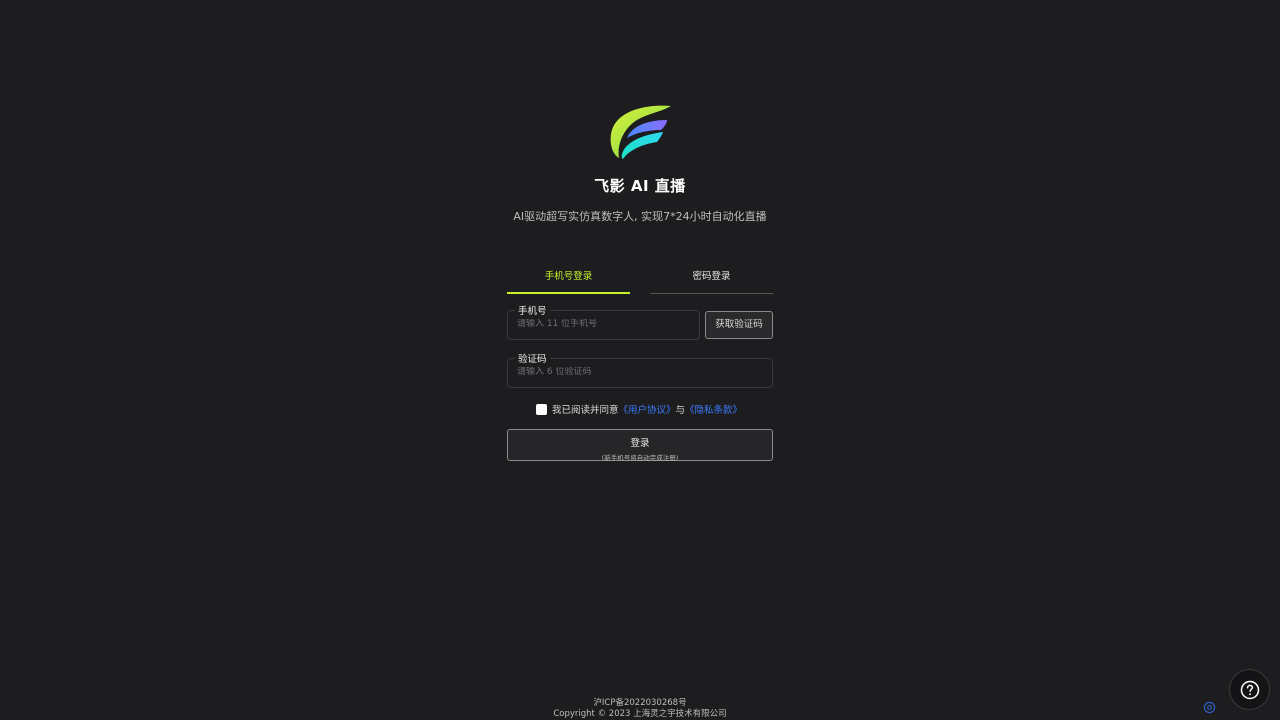 This screenshot has height=720, width=1280. What do you see at coordinates (640, 216) in the screenshot?
I see `app-subtitle: AI驱动超写实仿真数字人, 实现7*24小时自动化直播` at bounding box center [640, 216].